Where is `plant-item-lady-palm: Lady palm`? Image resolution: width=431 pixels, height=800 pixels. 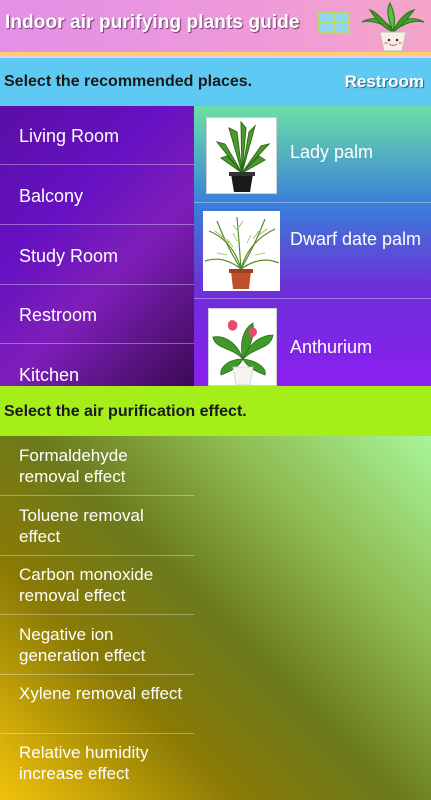 plant-item-lady-palm: Lady palm is located at coordinates (312, 154).